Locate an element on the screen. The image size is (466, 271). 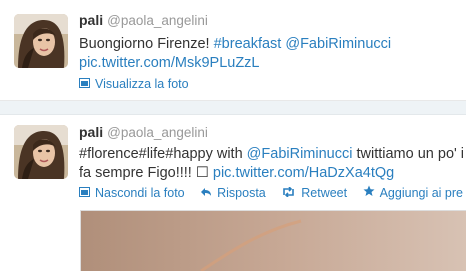
pic-link: pic.twitter.com/Msk9PLuZzL is located at coordinates (169, 63).